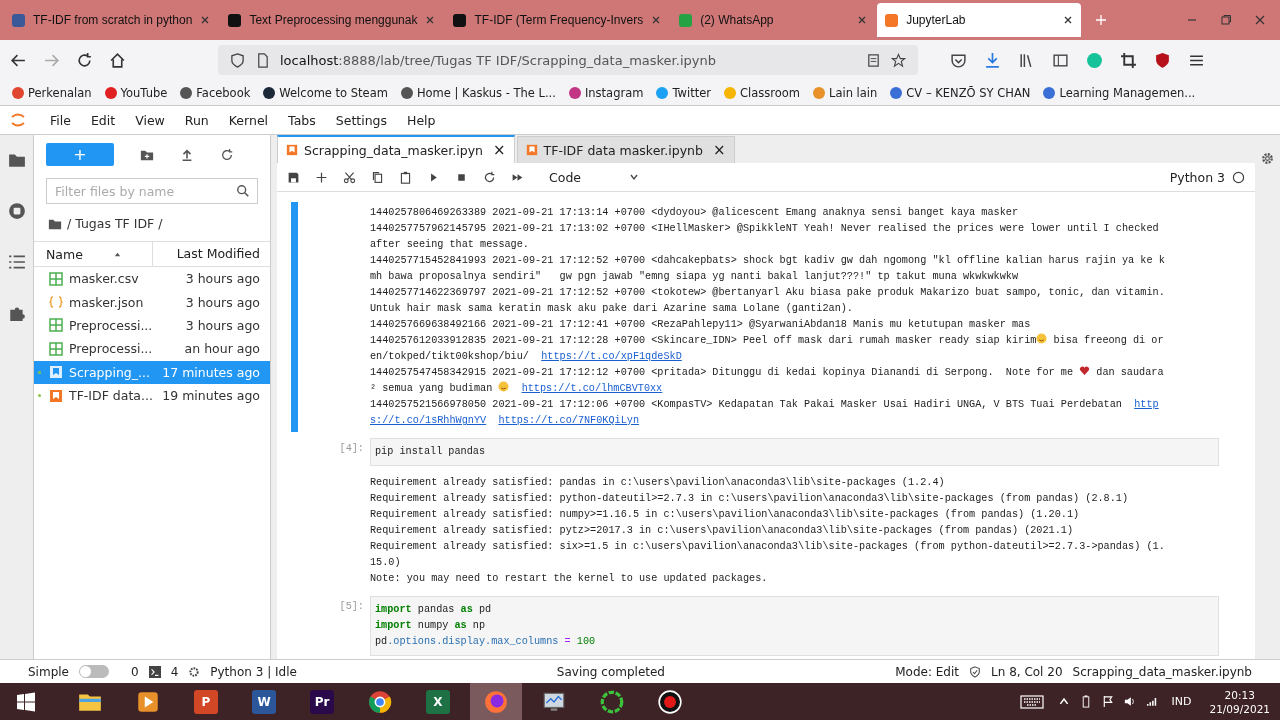 Image resolution: width=1280 pixels, height=720 pixels. Describe the element at coordinates (1107, 701) in the screenshot. I see `flag-icon` at that location.